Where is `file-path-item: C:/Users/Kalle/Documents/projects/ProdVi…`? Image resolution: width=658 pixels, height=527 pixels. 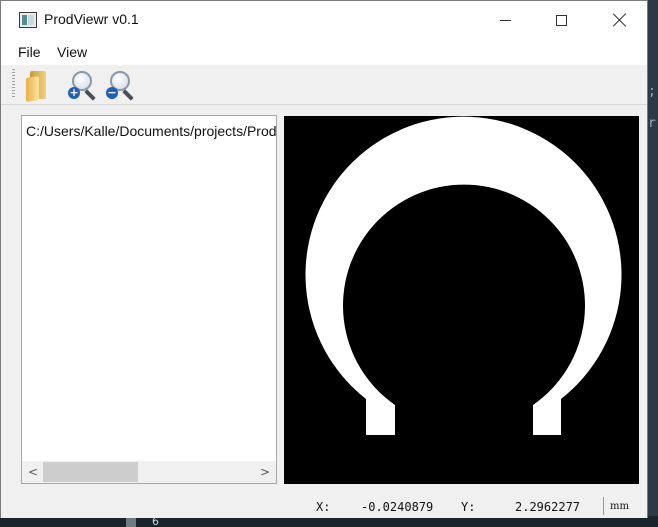
file-path-item: C:/Users/Kalle/Documents/projects/ProdVi… is located at coordinates (151, 131).